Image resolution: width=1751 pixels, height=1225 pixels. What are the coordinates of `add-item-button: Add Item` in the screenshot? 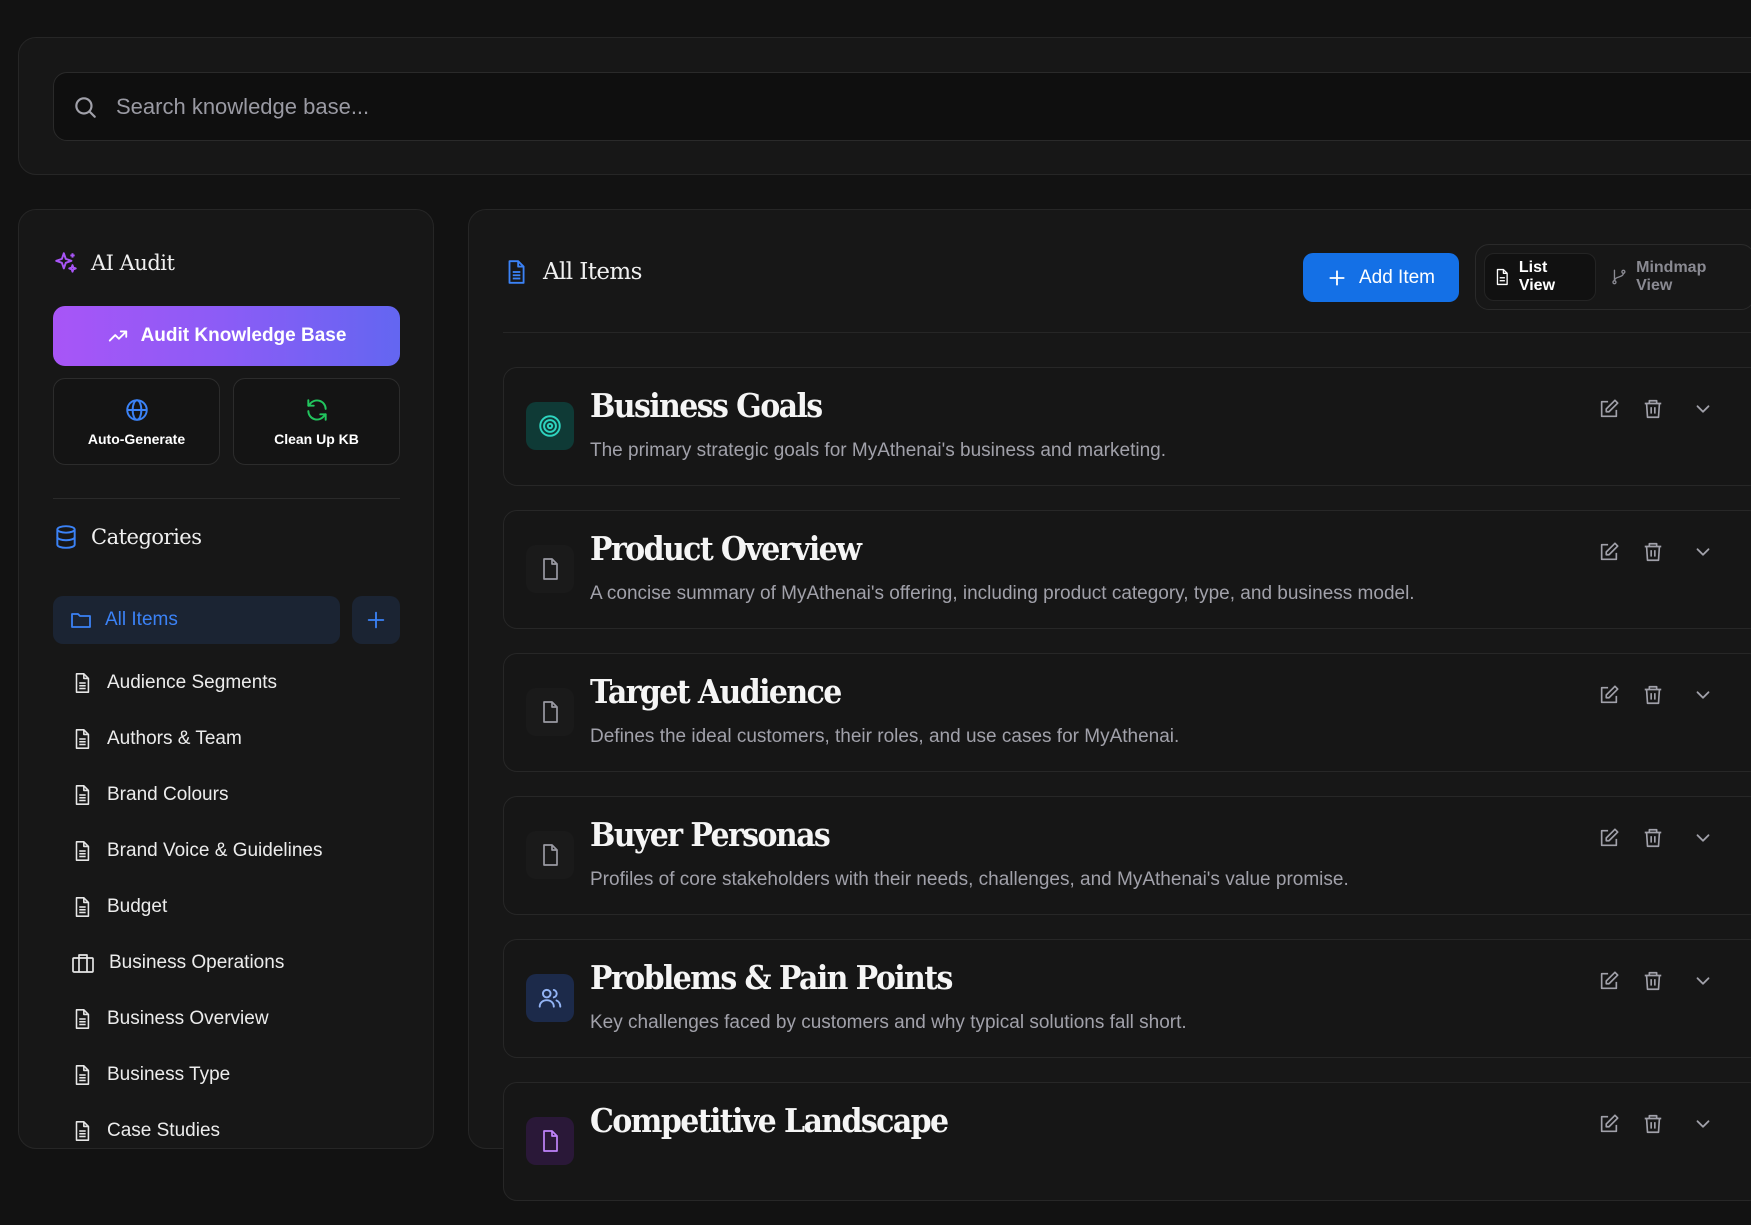 It's located at (1381, 277).